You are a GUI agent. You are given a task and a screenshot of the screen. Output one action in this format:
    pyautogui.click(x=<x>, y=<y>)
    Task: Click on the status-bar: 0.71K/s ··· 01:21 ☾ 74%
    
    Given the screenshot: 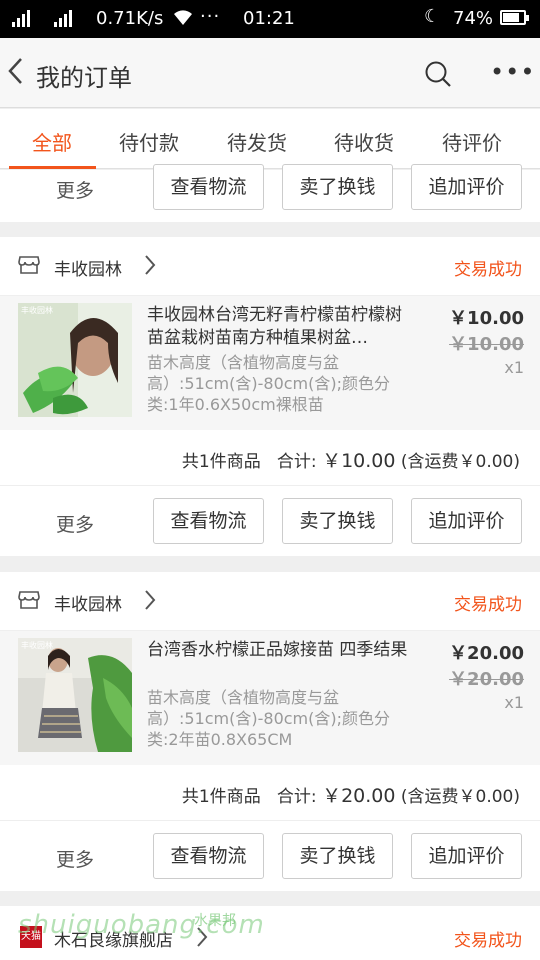 What is the action you would take?
    pyautogui.click(x=270, y=19)
    